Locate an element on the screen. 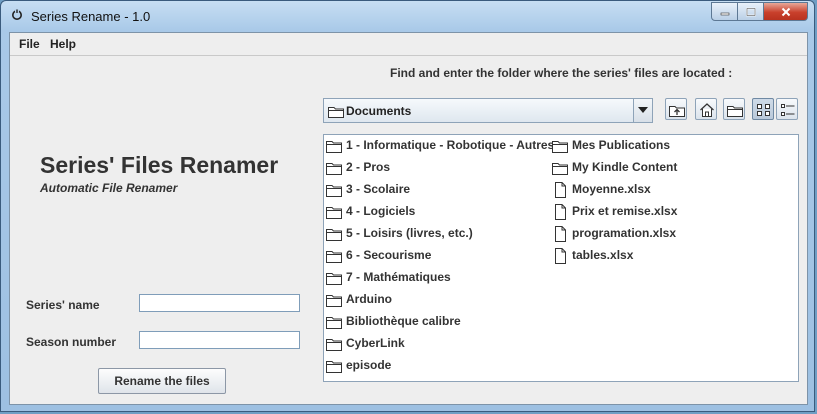  minimize-icon is located at coordinates (724, 13).